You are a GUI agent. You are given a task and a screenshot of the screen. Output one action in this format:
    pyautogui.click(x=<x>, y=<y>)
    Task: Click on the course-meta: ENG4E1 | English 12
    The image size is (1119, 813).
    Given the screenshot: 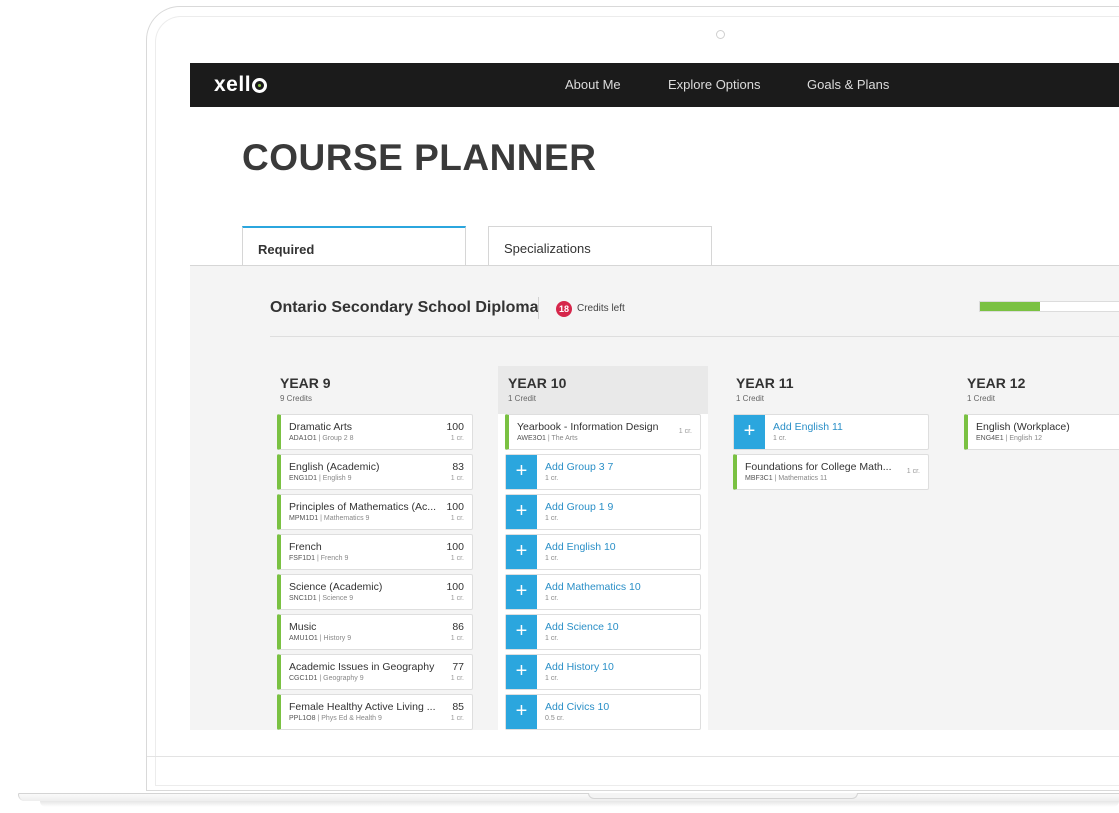 What is the action you would take?
    pyautogui.click(x=1009, y=438)
    